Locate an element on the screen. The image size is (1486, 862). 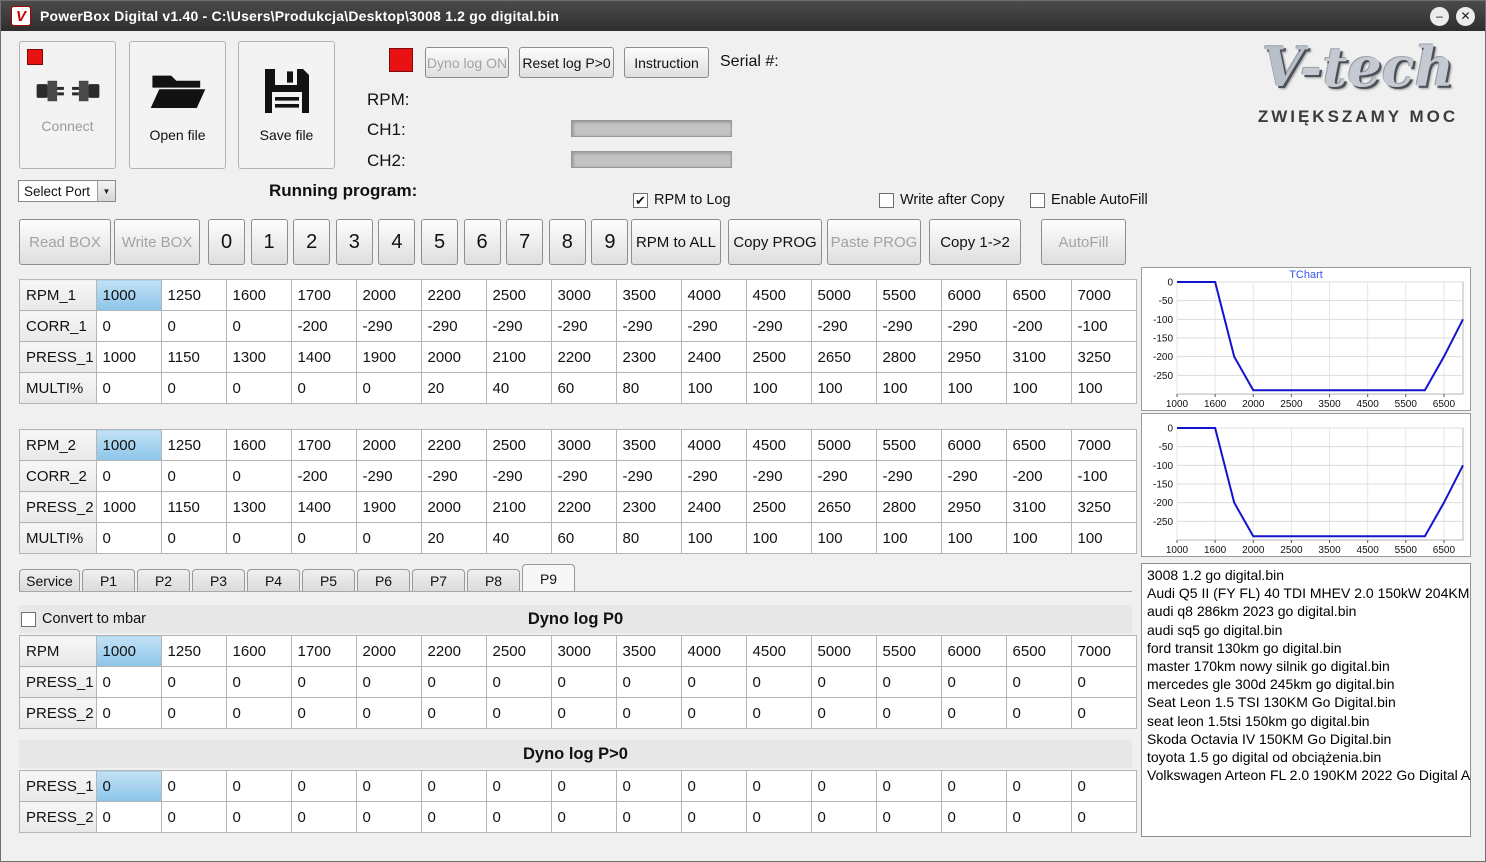
file-list-item: 3008 1.2 go digital.bin is located at coordinates (1306, 575).